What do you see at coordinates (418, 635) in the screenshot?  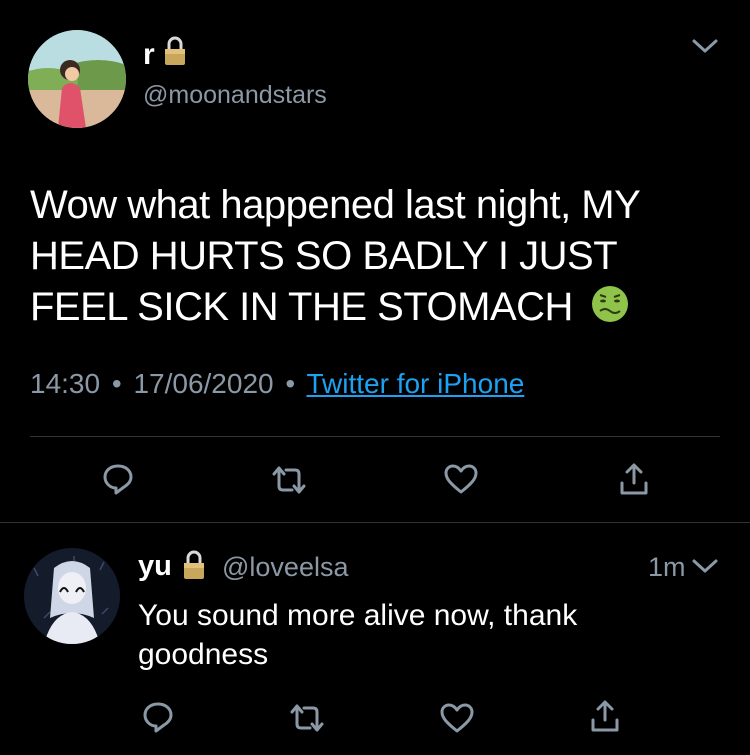 I see `reply-text: You sound more alive now, thank goodness` at bounding box center [418, 635].